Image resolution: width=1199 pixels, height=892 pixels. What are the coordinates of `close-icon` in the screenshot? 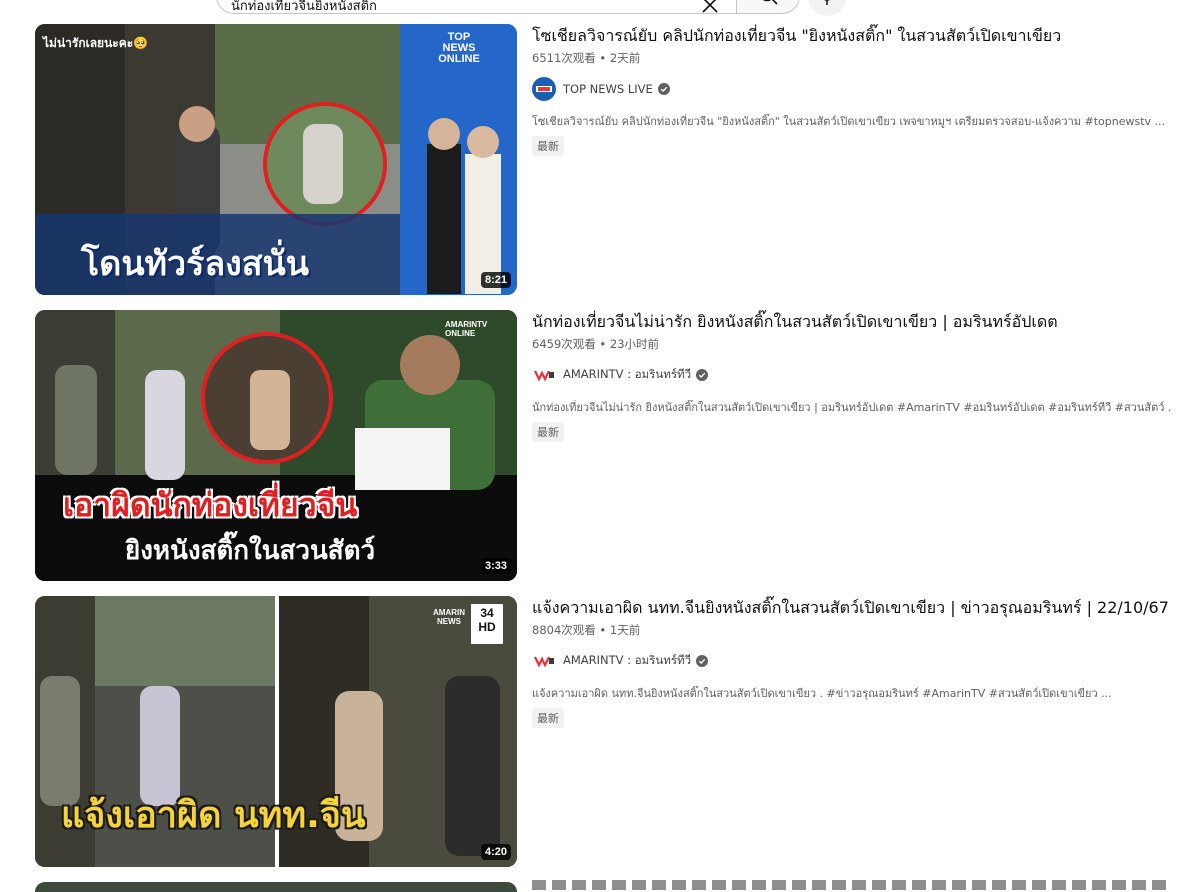 It's located at (713, 9).